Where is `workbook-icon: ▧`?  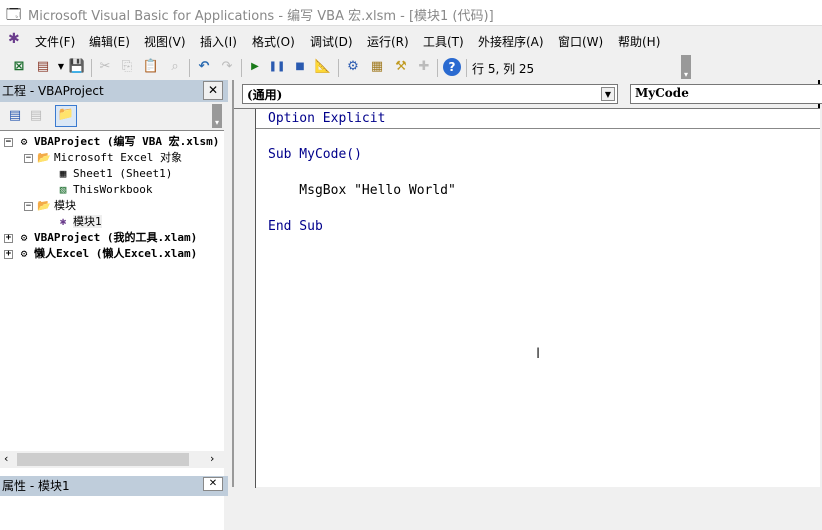
workbook-icon: ▧ is located at coordinates (63, 189).